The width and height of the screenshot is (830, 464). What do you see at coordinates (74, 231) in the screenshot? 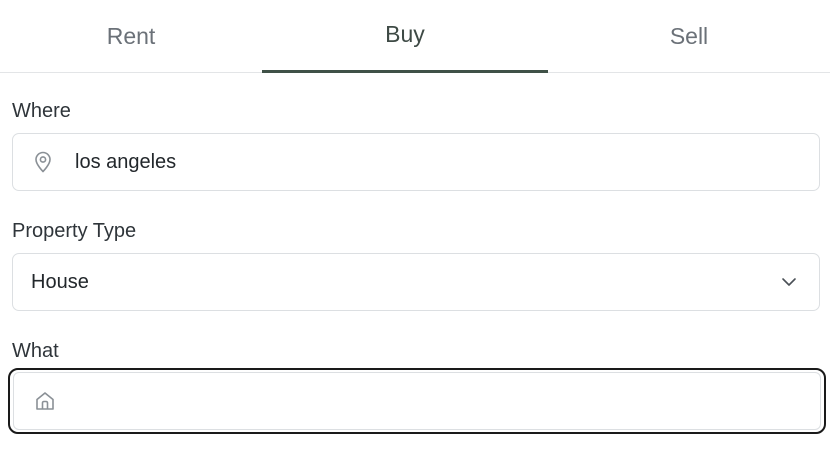
I see `property-type-label: Property Type` at bounding box center [74, 231].